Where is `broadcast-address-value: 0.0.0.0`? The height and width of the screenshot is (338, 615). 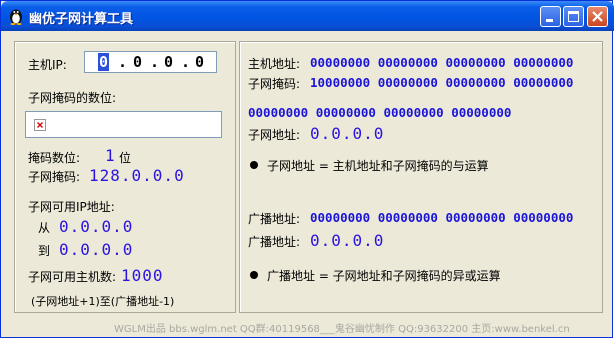 broadcast-address-value: 0.0.0.0 is located at coordinates (347, 240).